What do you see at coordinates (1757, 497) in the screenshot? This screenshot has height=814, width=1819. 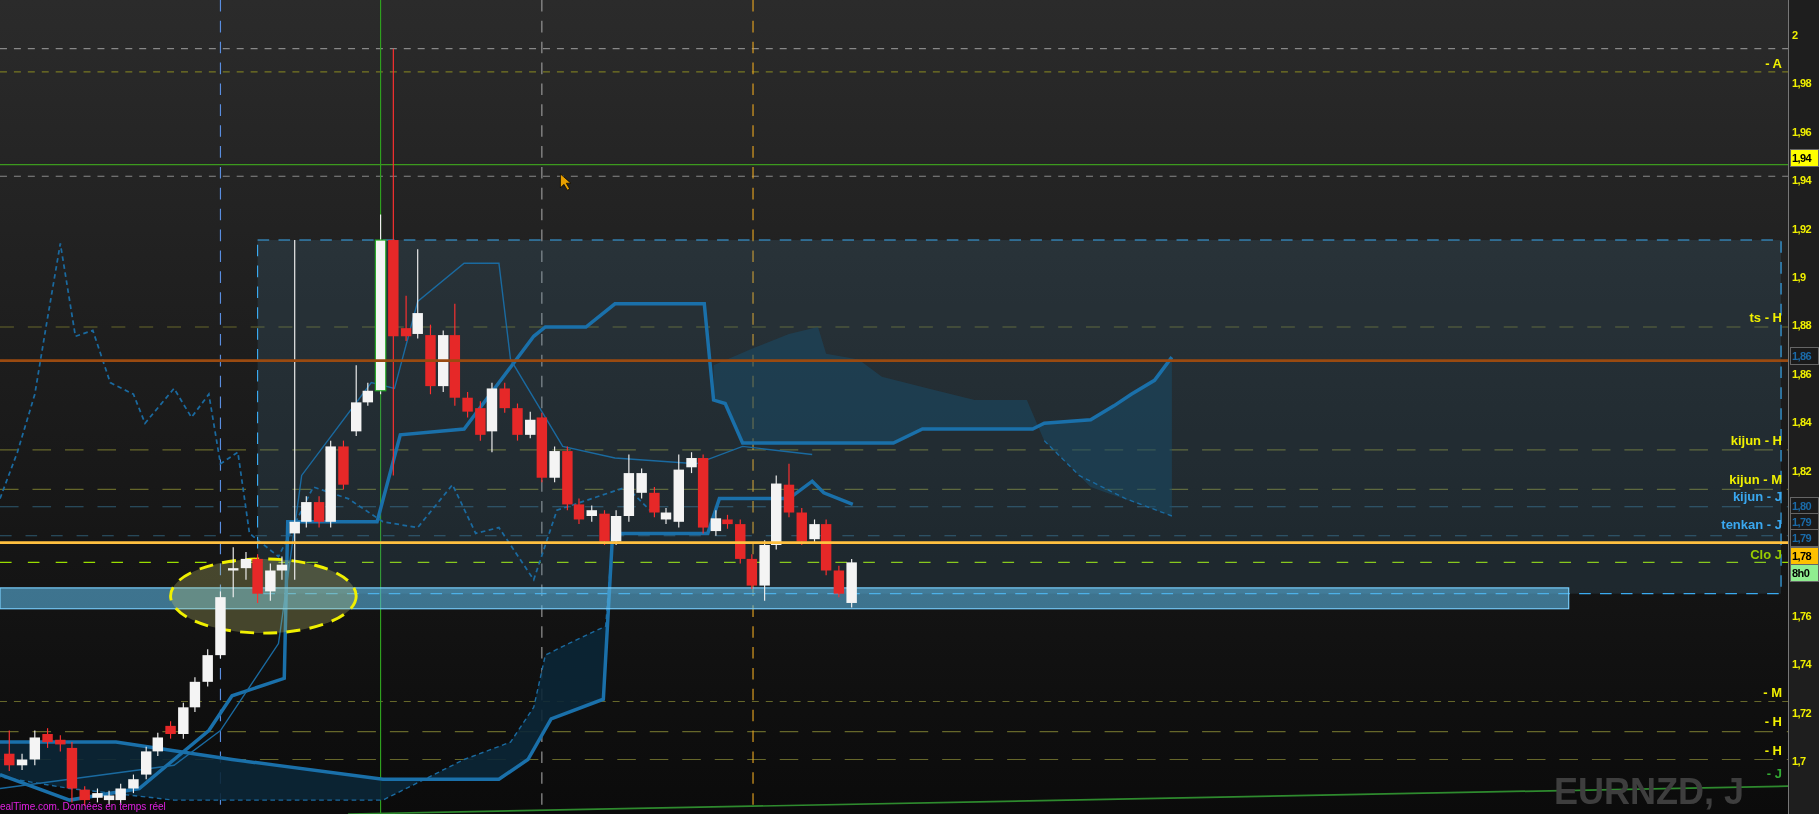 I see `level-label: kijun - J` at bounding box center [1757, 497].